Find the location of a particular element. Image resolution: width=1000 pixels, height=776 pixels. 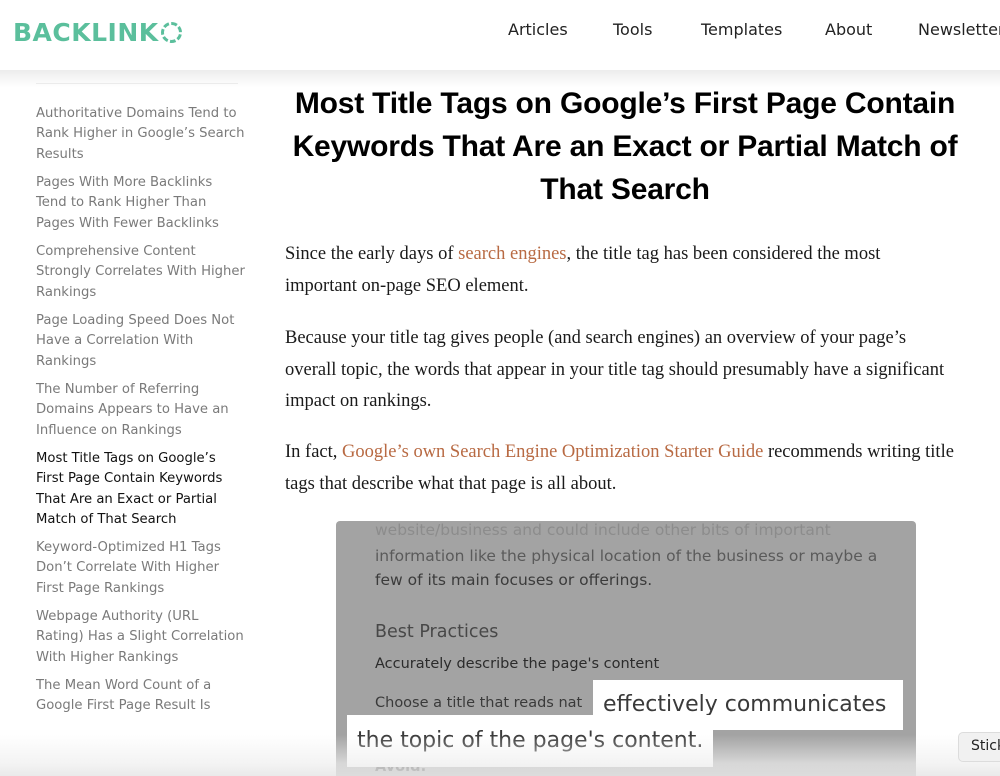

header-shadow is located at coordinates (500, 79).